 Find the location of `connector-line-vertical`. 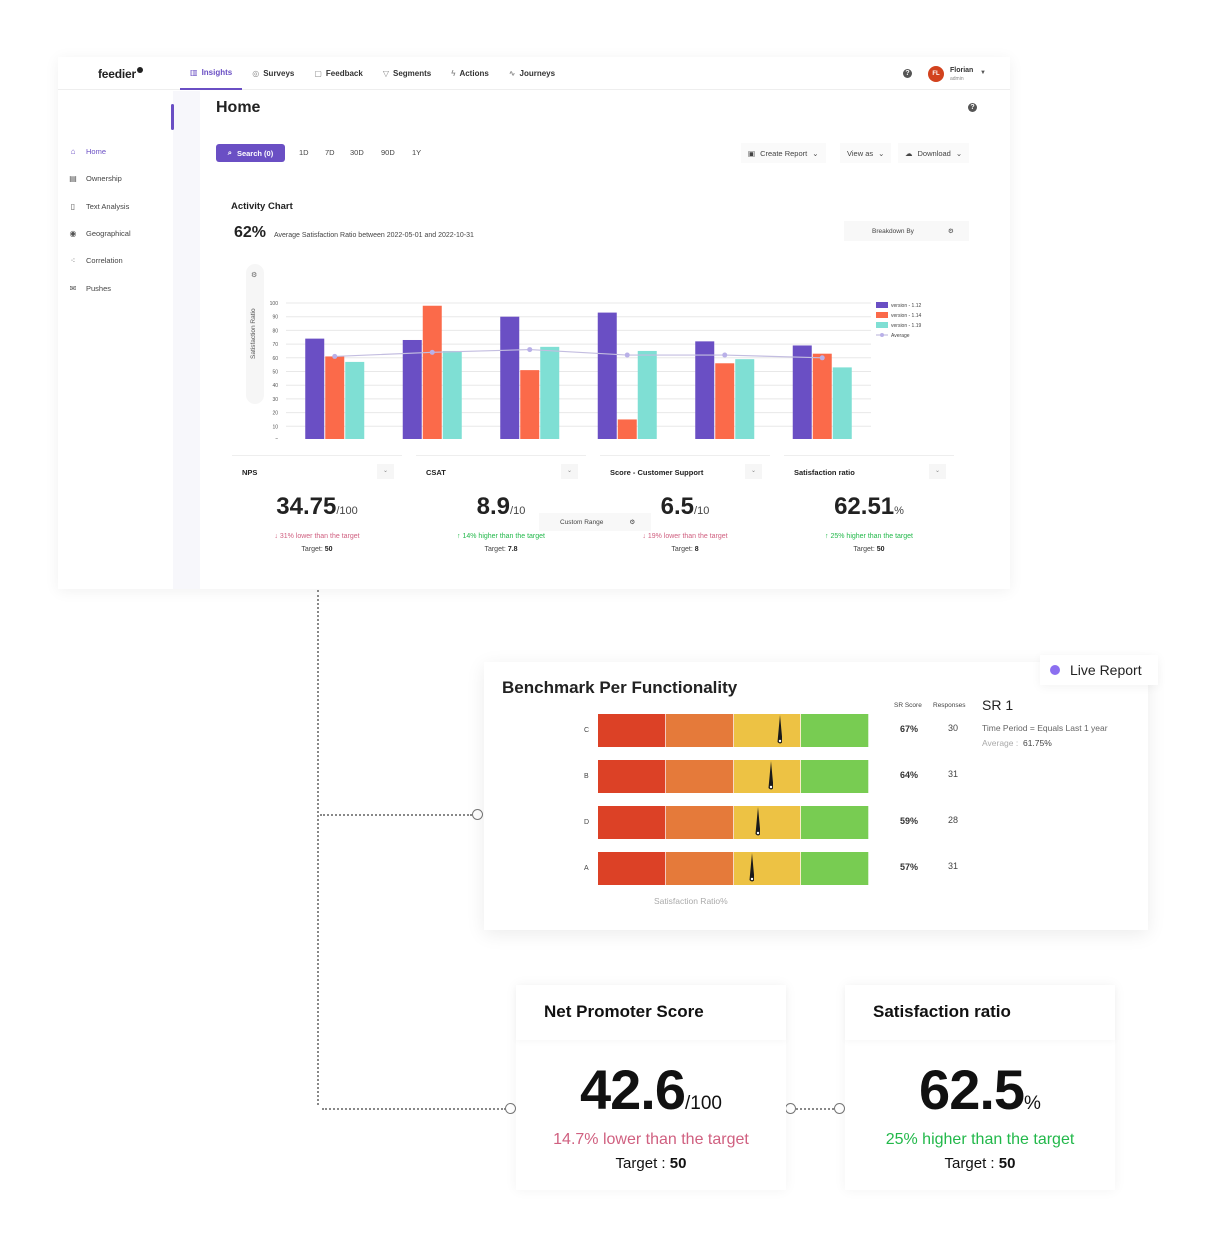

connector-line-vertical is located at coordinates (318, 847).